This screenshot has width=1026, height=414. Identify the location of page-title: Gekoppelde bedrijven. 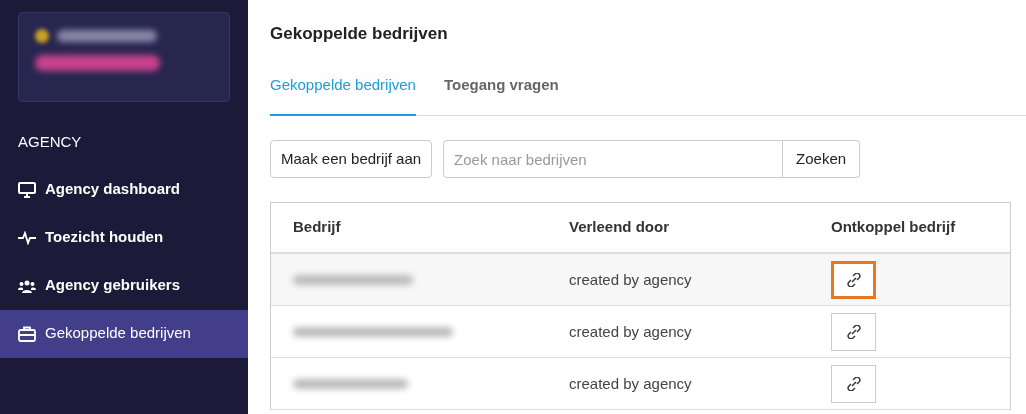
(359, 34).